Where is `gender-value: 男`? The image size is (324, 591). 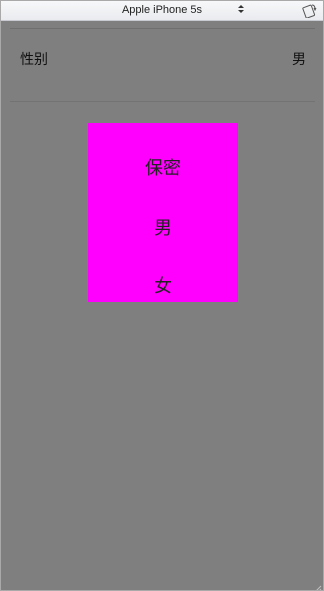
gender-value: 男 is located at coordinates (299, 59).